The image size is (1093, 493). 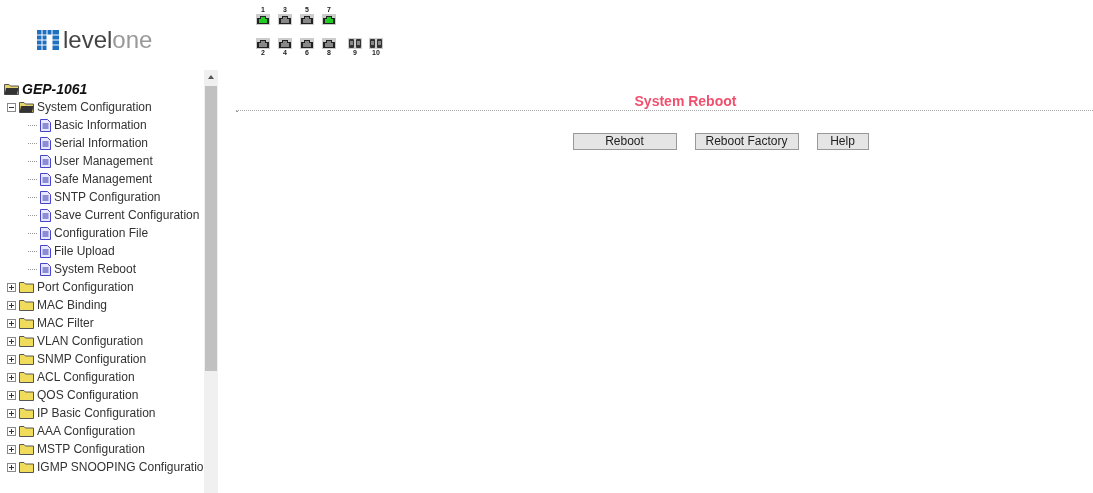 I want to click on tree-item: AAA Configuration, so click(x=86, y=431).